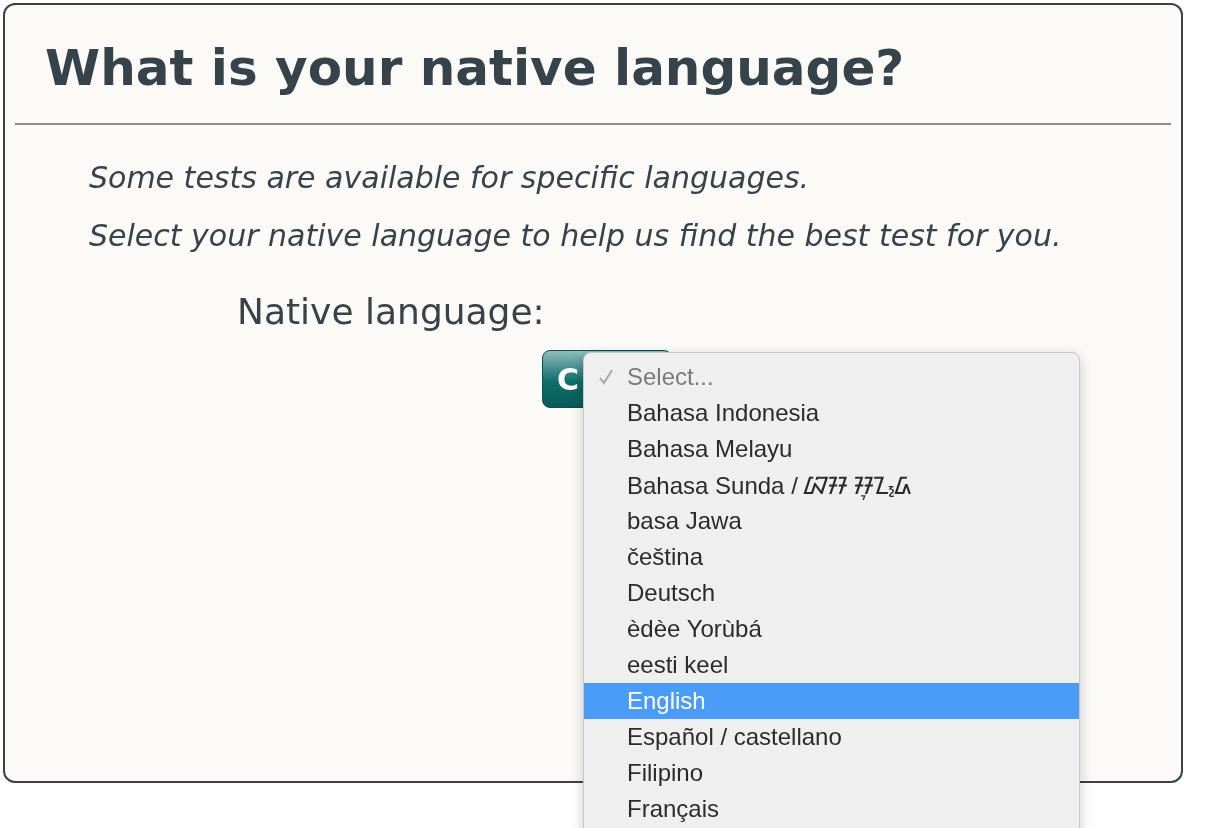 The width and height of the screenshot is (1218, 828). I want to click on language-option: Bahasa Sunda / ᮘᮞ ᮞᮥᮔ᮪ᮓ, so click(831, 485).